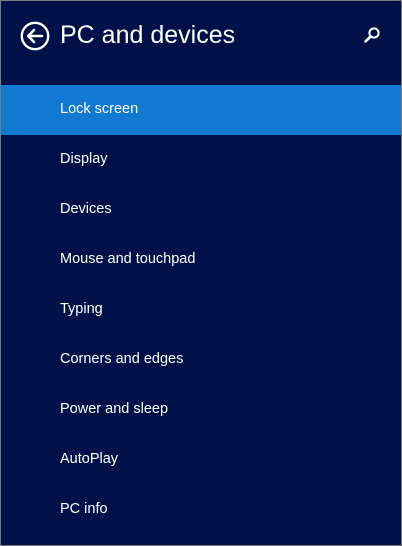 This screenshot has width=402, height=546. I want to click on page-title: PC and devices, so click(148, 35).